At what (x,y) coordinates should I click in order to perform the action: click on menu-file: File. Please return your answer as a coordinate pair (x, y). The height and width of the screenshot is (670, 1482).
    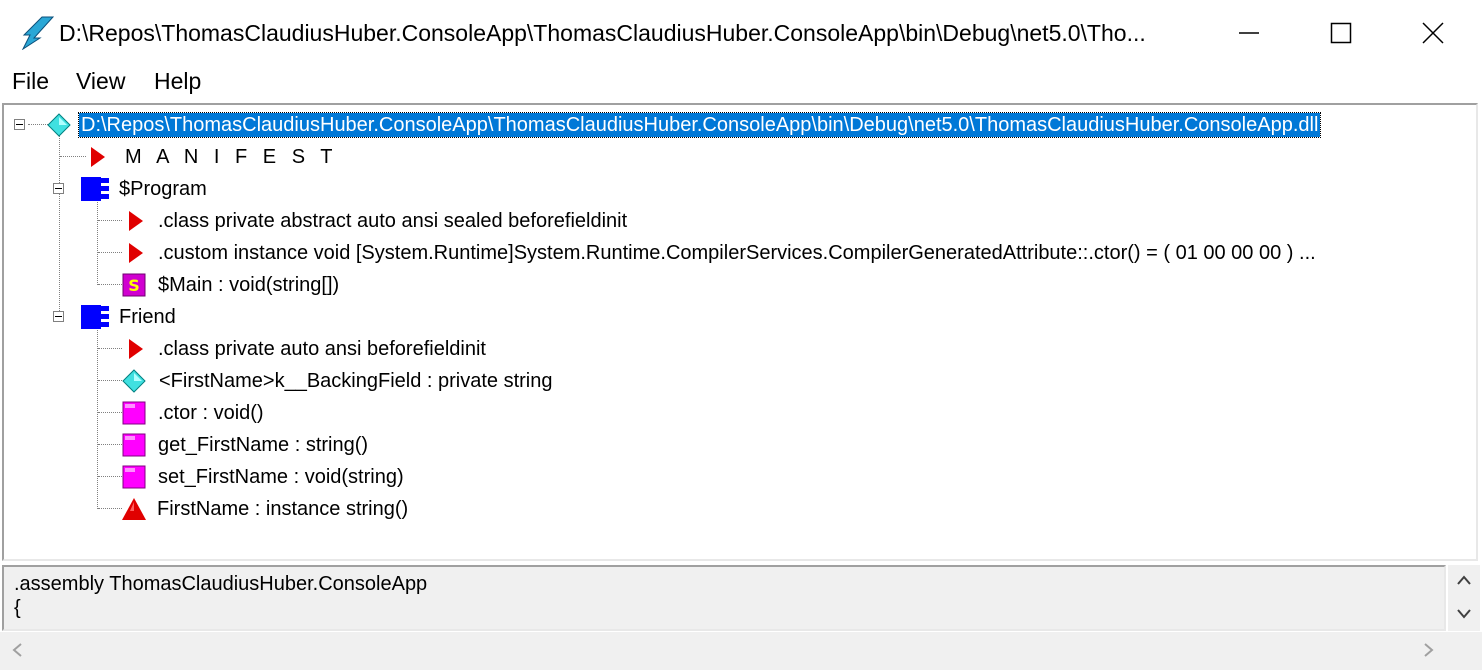
    Looking at the image, I should click on (30, 81).